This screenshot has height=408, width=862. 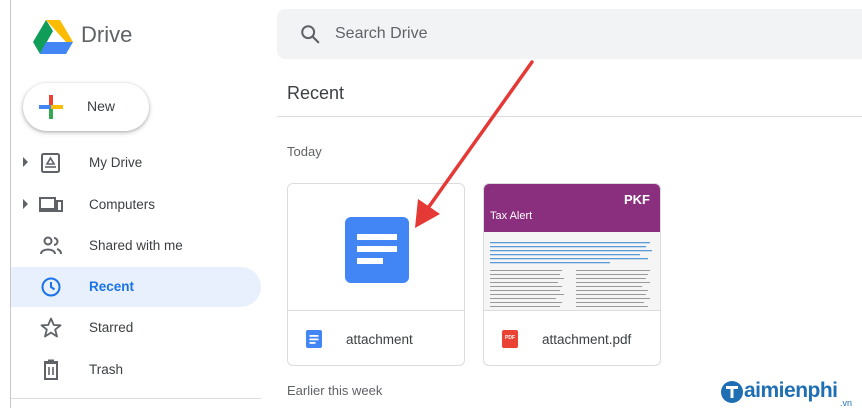 What do you see at coordinates (572, 208) in the screenshot?
I see `pdf-banner: PKF Tax Alert` at bounding box center [572, 208].